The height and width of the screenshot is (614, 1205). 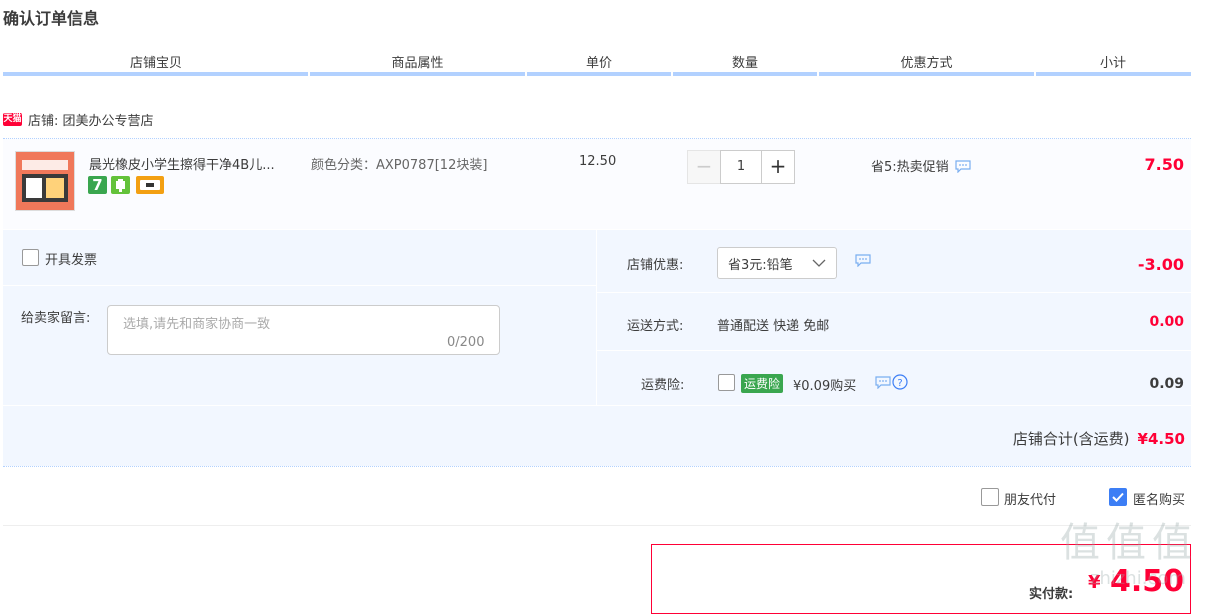 What do you see at coordinates (655, 326) in the screenshot?
I see `shipping-label: 运送方式:` at bounding box center [655, 326].